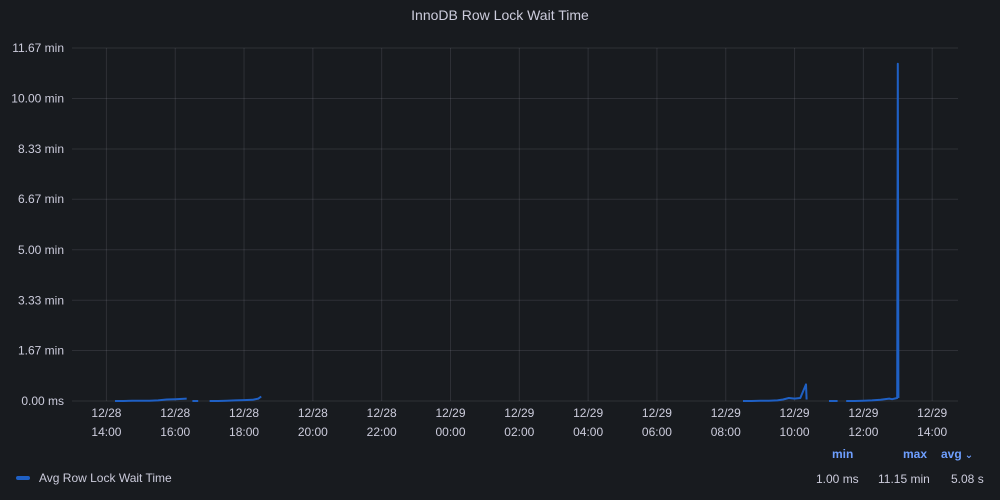 The image size is (1000, 500). I want to click on y-tick-label: 11.67 min, so click(38, 48).